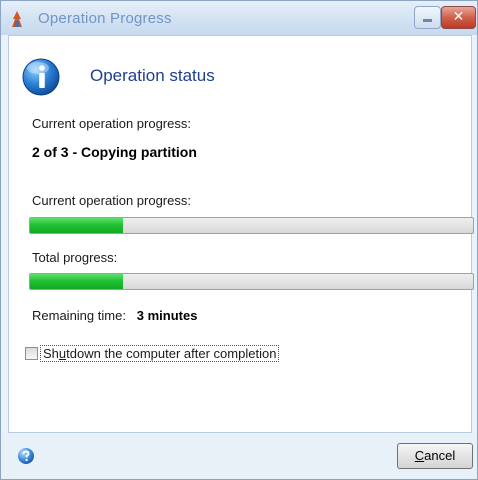  What do you see at coordinates (419, 455) in the screenshot?
I see `cancel-mnemonic: C` at bounding box center [419, 455].